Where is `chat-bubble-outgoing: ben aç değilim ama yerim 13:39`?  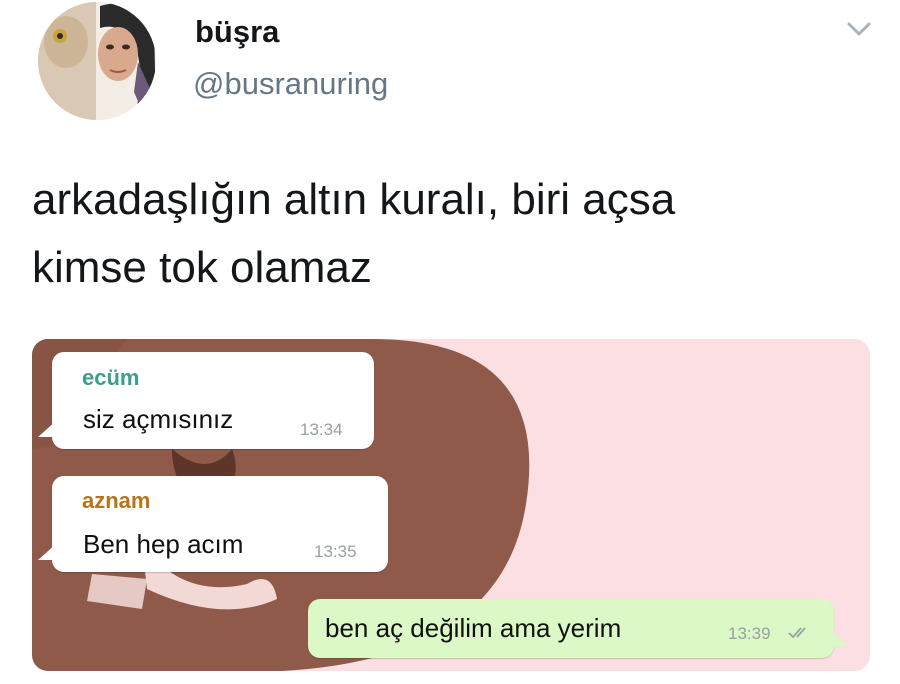
chat-bubble-outgoing: ben aç değilim ama yerim 13:39 is located at coordinates (578, 628).